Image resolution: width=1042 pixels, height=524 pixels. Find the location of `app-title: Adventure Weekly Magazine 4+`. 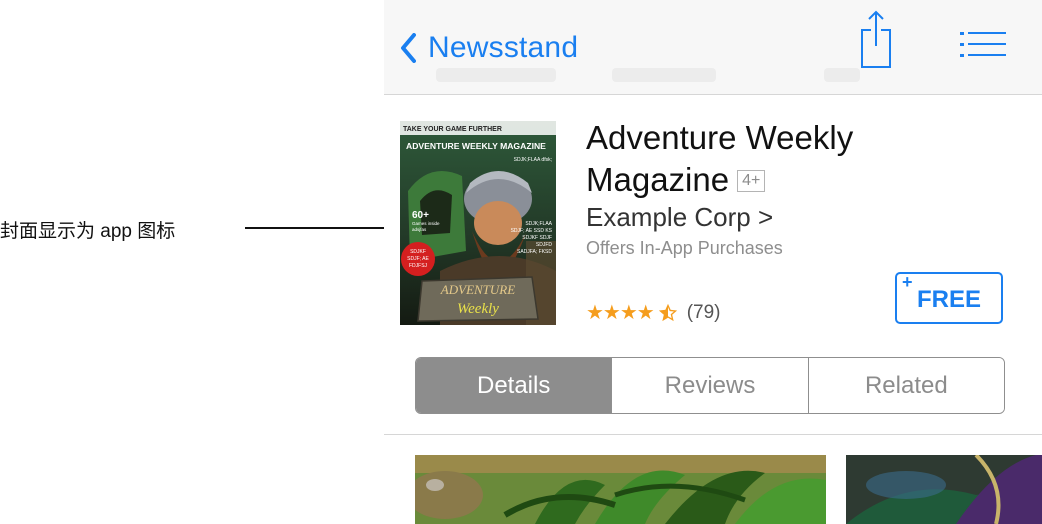

app-title: Adventure Weekly Magazine 4+ is located at coordinates (801, 159).